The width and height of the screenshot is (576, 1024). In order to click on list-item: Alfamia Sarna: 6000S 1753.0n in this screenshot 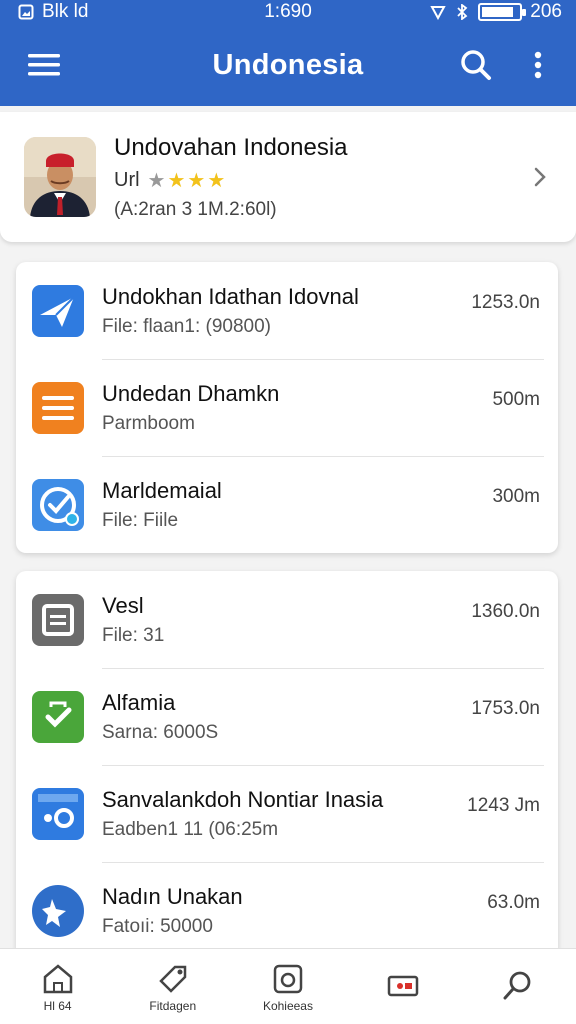, I will do `click(287, 716)`.